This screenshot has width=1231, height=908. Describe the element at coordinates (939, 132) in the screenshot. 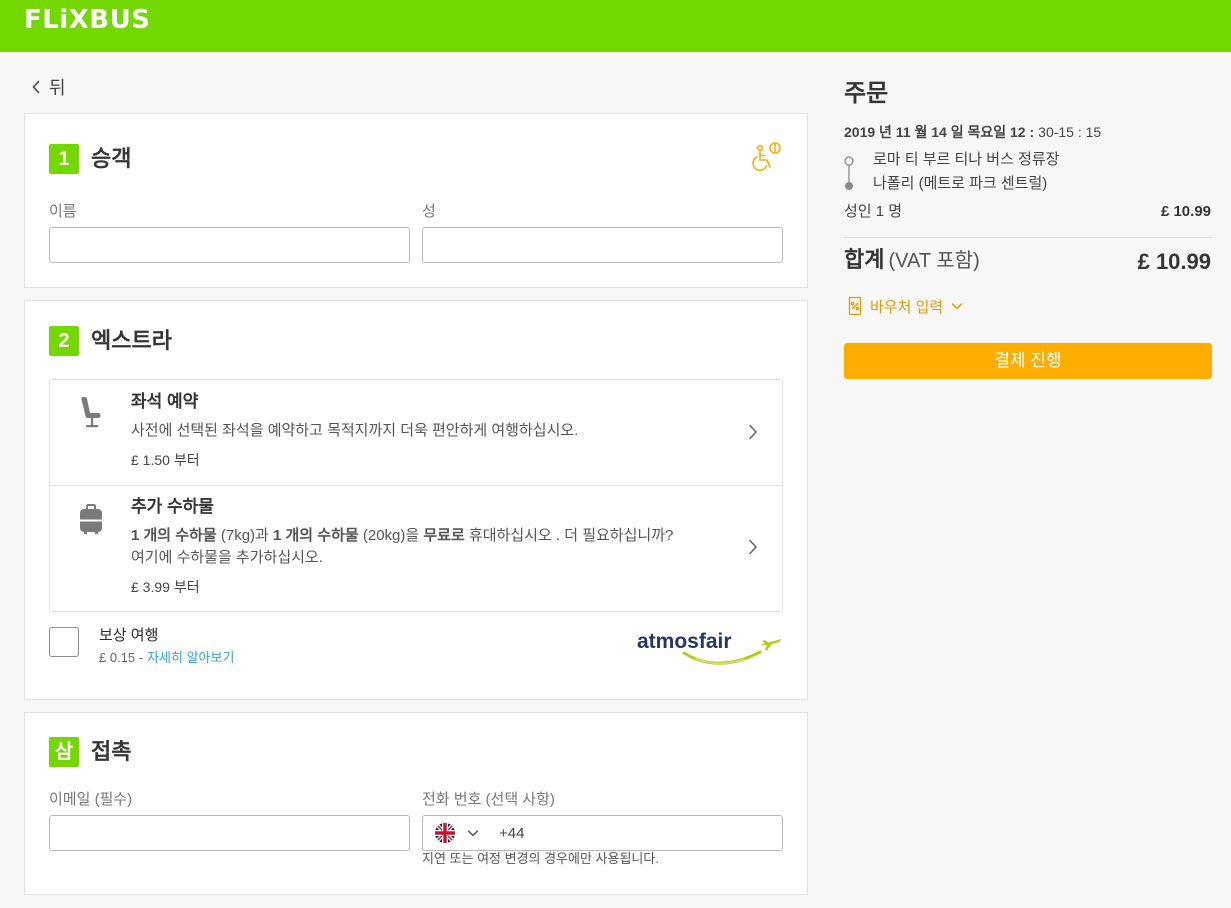

I see `trip-date: 2019 년 11 월 14 일 목요일 12 :` at that location.